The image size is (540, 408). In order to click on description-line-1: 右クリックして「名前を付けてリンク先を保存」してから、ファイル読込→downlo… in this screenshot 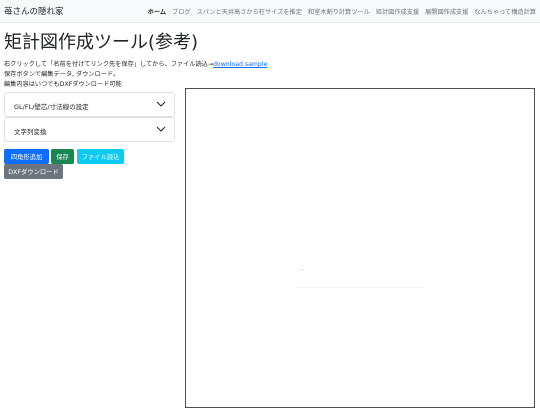, I will do `click(135, 63)`.